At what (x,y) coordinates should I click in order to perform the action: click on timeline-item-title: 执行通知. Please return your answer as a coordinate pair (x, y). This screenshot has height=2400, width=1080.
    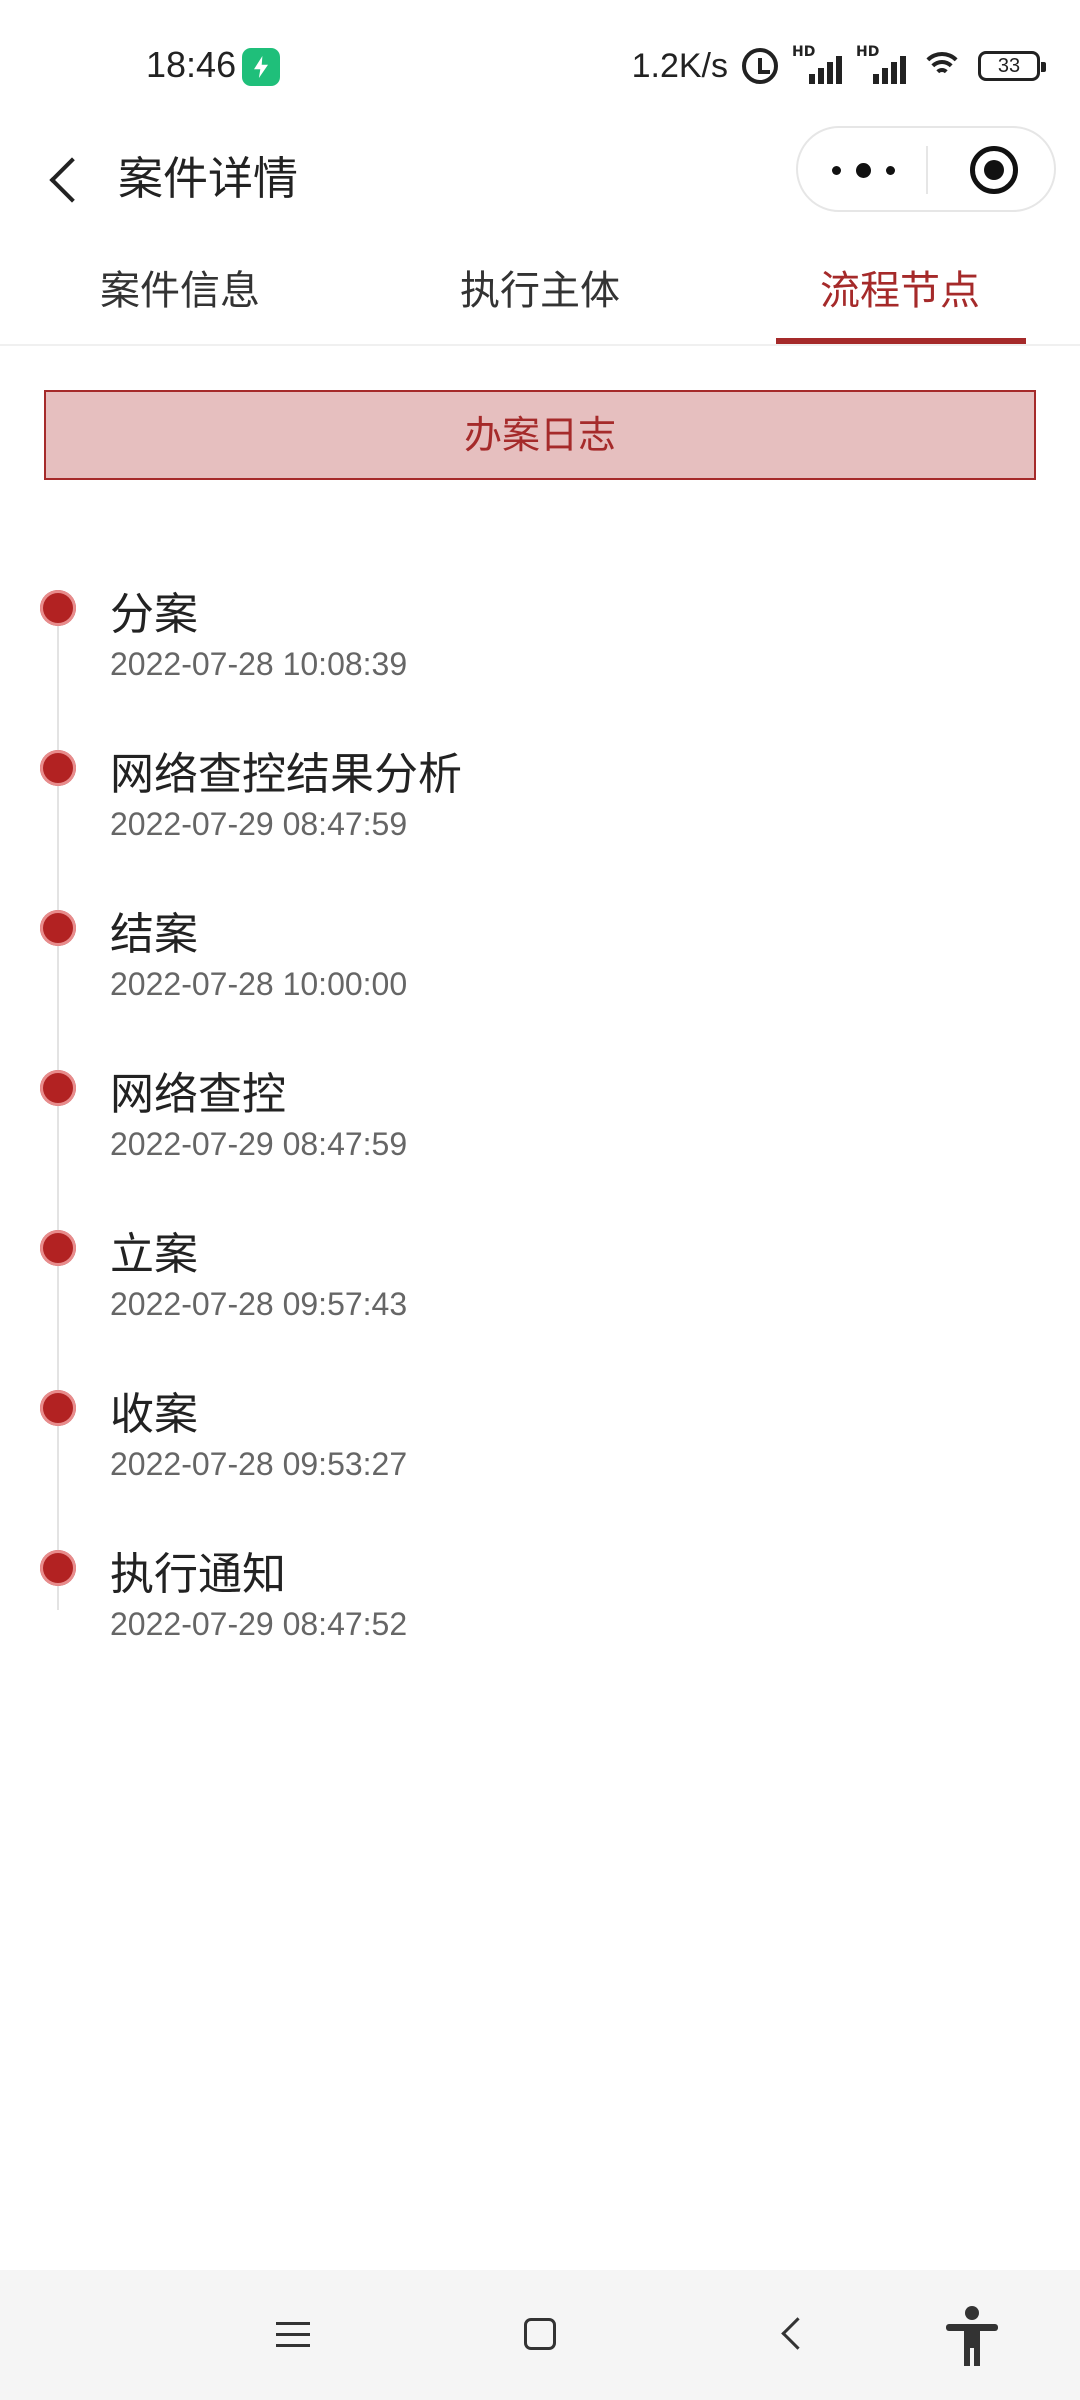
    Looking at the image, I should click on (198, 1574).